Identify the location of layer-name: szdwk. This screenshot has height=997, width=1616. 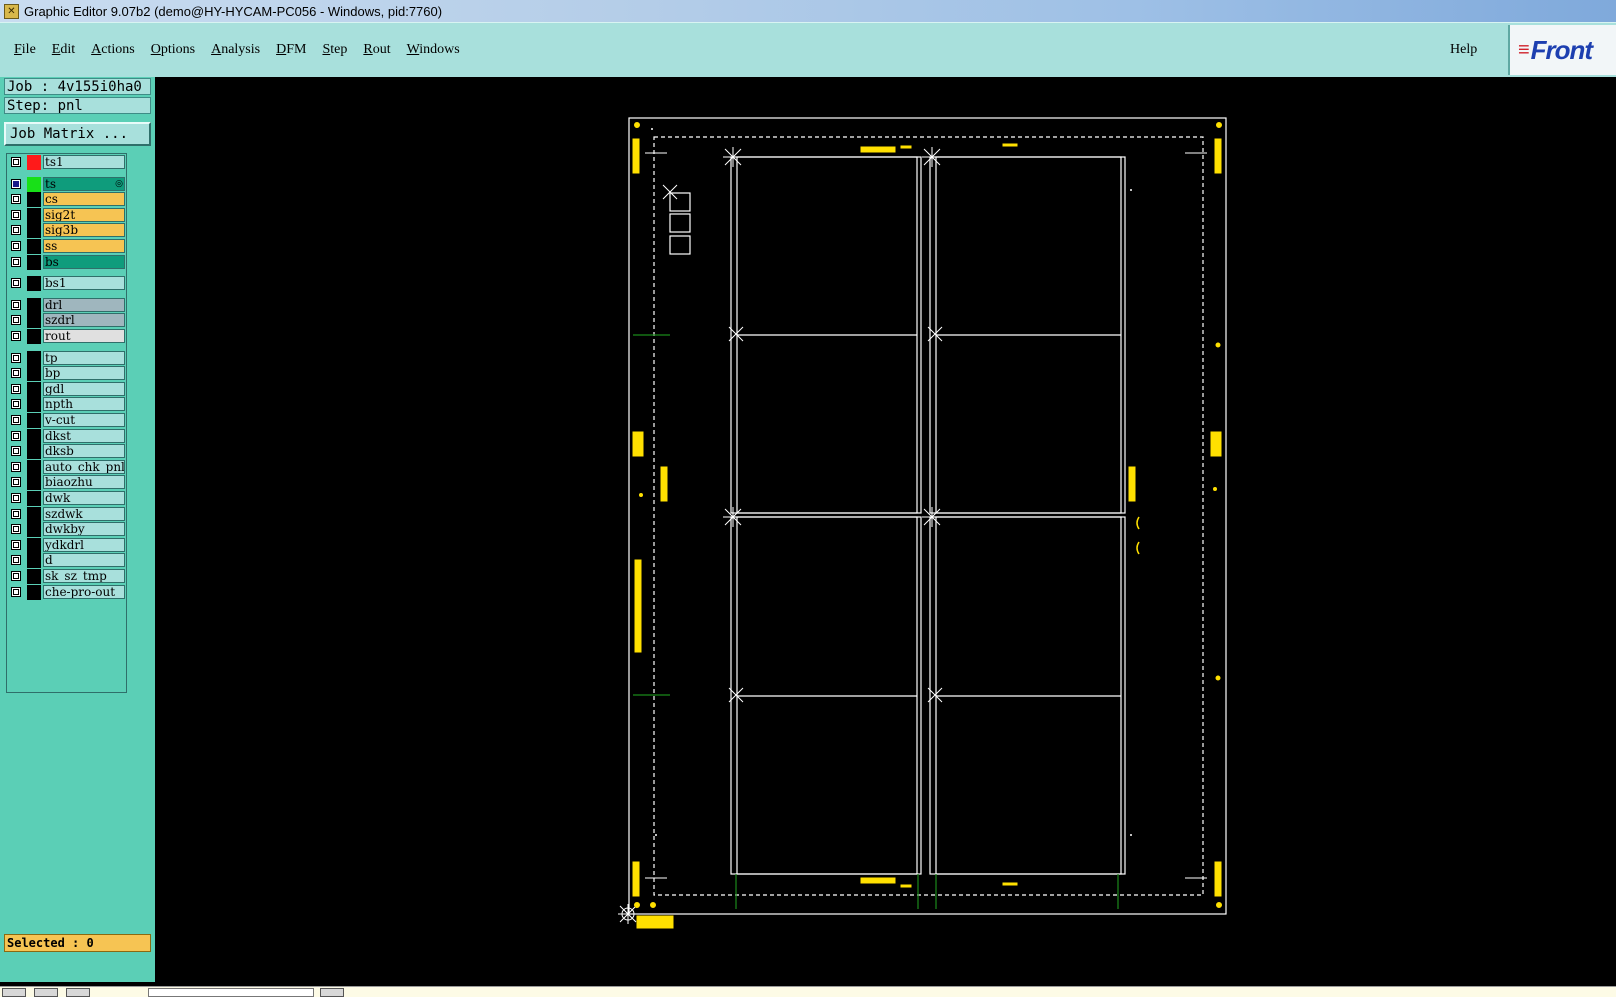
(84, 513).